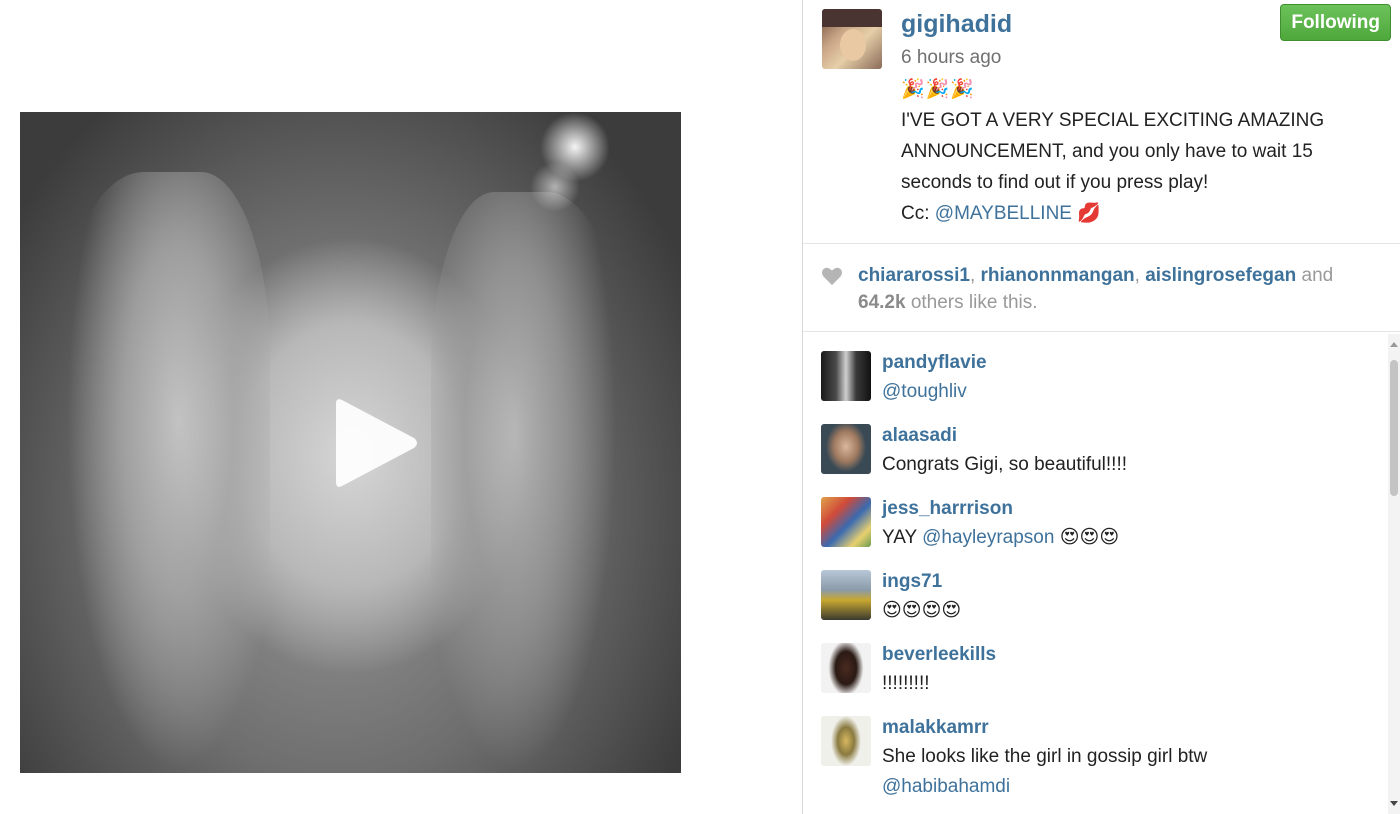 Image resolution: width=1400 pixels, height=814 pixels. I want to click on play-icon, so click(376, 443).